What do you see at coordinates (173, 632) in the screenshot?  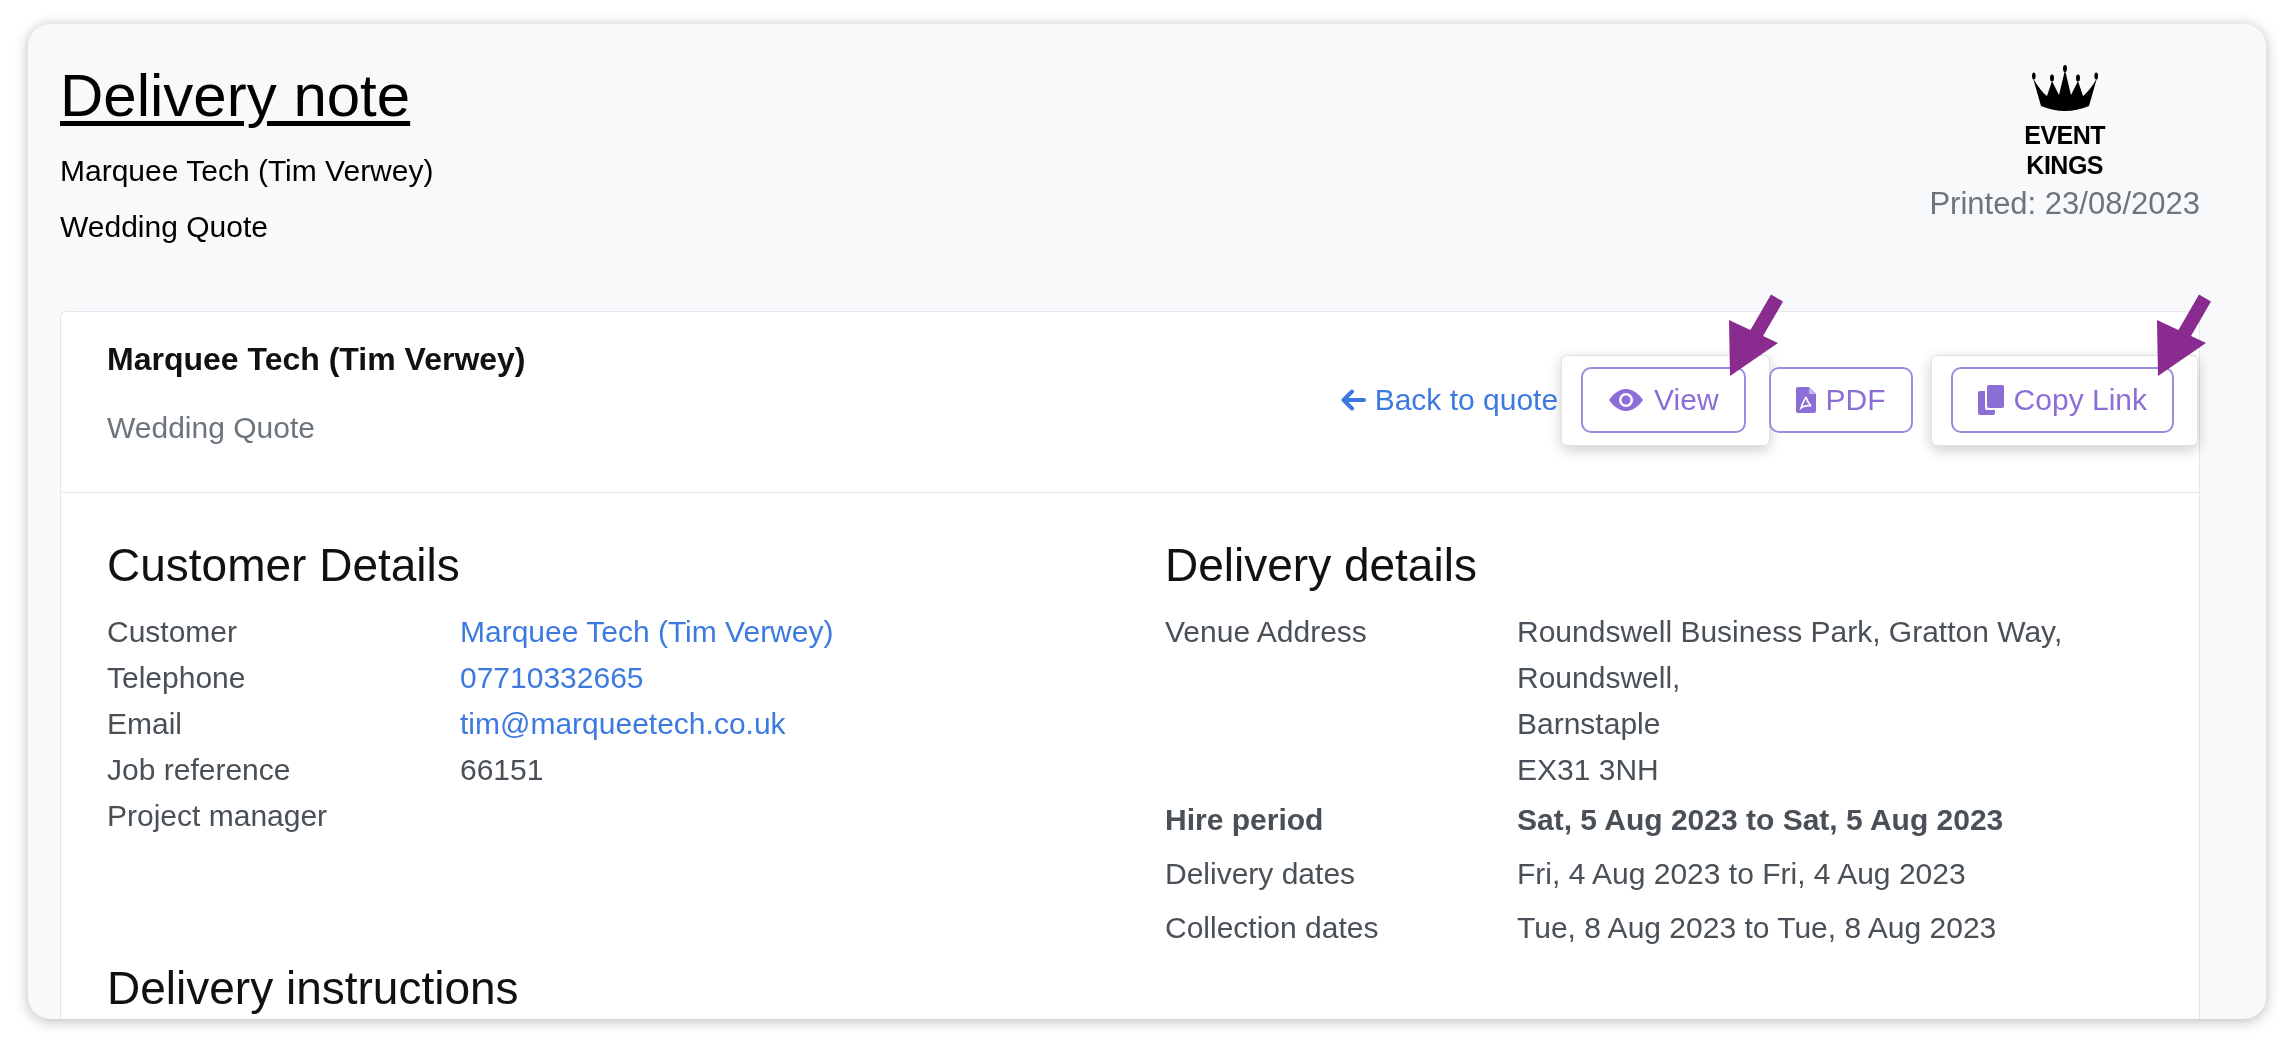 I see `detail-label: Customer` at bounding box center [173, 632].